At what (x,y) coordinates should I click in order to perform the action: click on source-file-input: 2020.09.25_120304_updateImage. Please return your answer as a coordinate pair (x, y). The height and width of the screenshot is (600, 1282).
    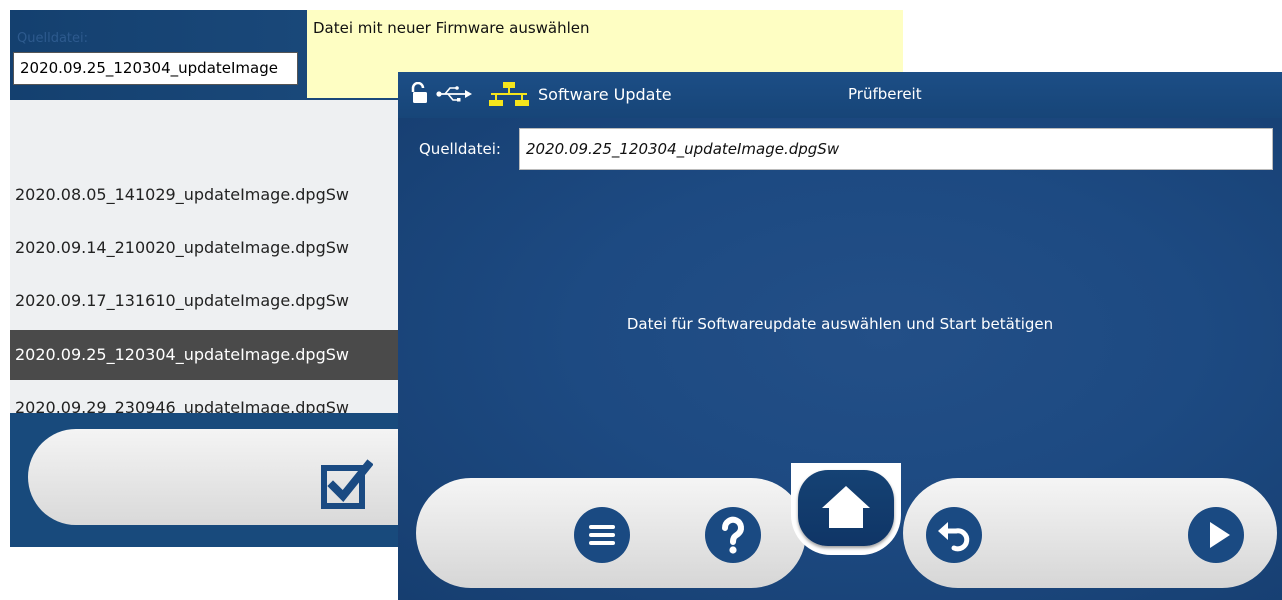
    Looking at the image, I should click on (155, 68).